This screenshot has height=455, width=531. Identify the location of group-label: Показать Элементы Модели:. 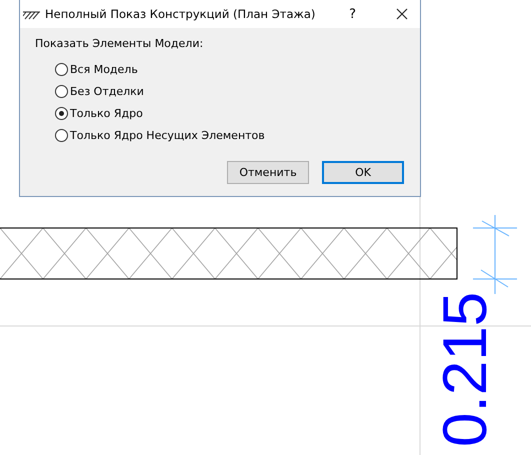
(119, 44).